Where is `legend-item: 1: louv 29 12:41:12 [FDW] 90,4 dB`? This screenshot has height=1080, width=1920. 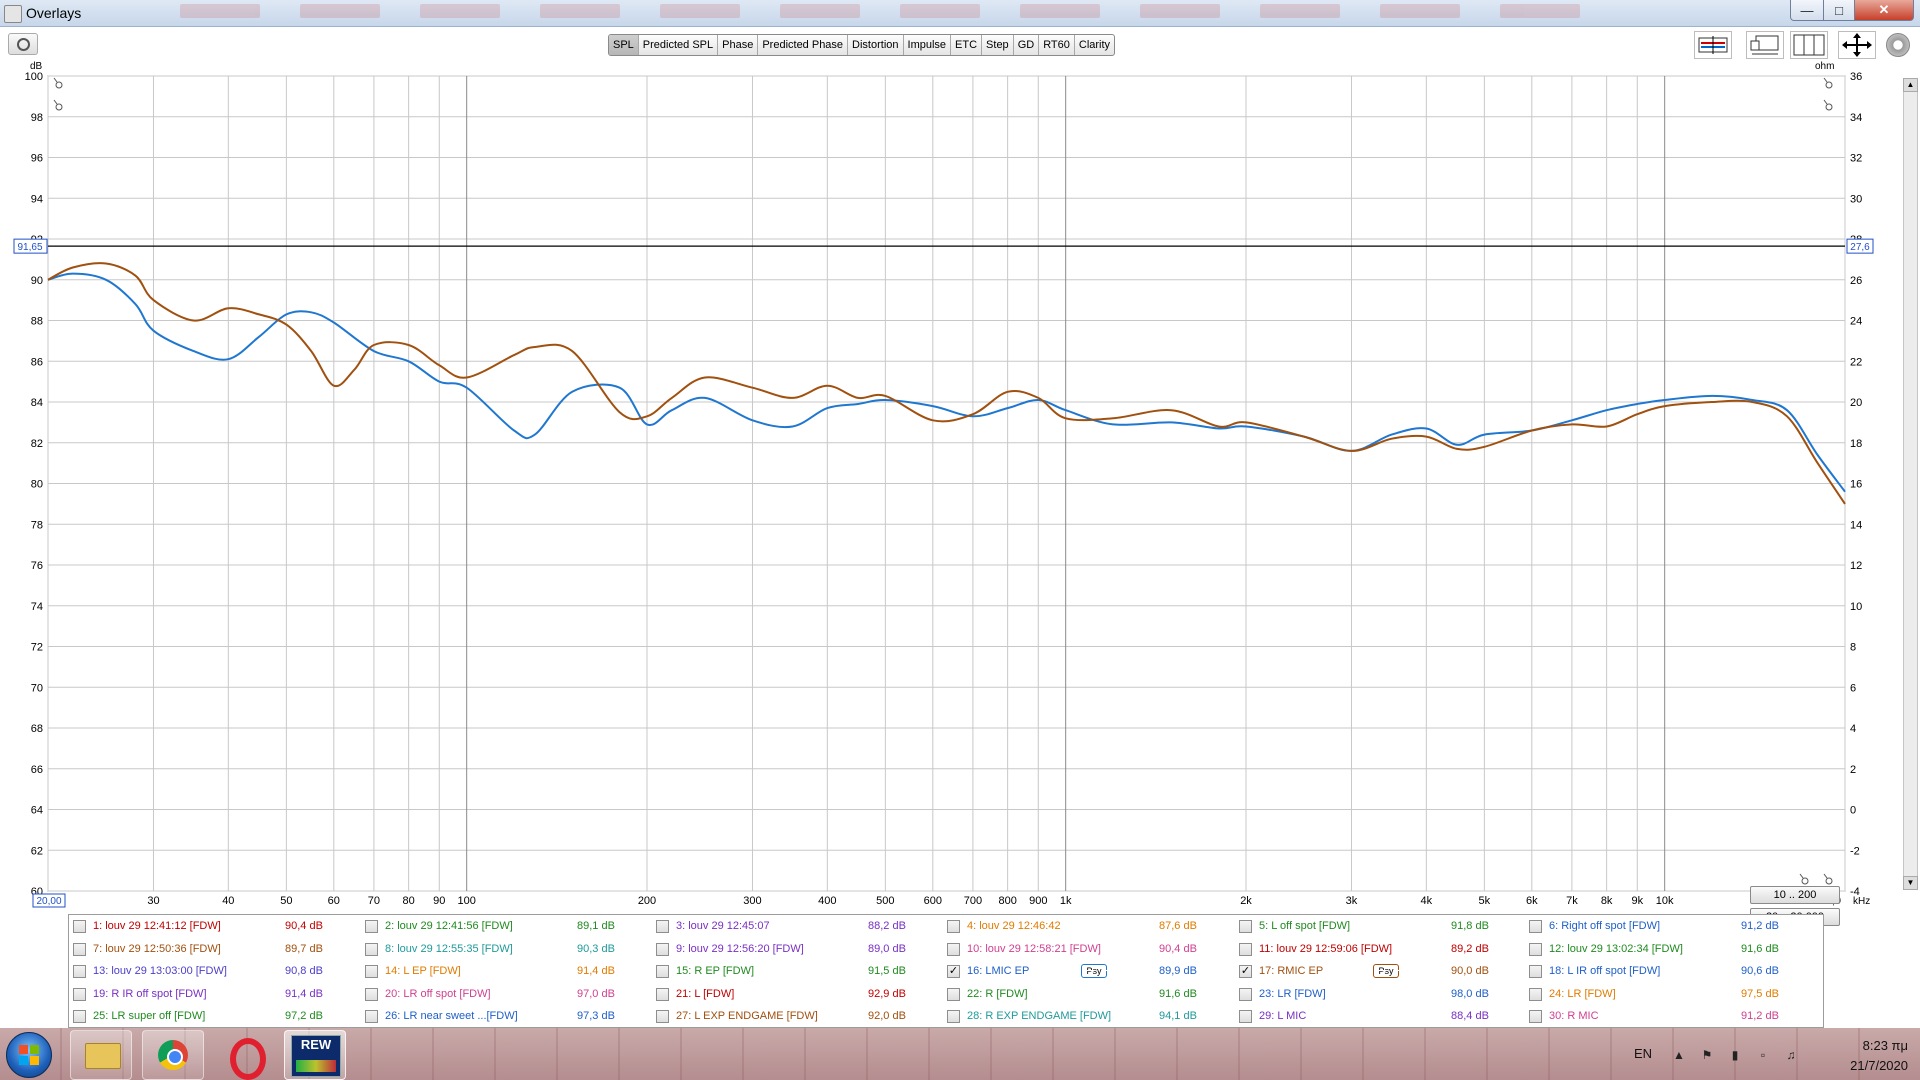 legend-item: 1: louv 29 12:41:12 [FDW] 90,4 dB is located at coordinates (214, 926).